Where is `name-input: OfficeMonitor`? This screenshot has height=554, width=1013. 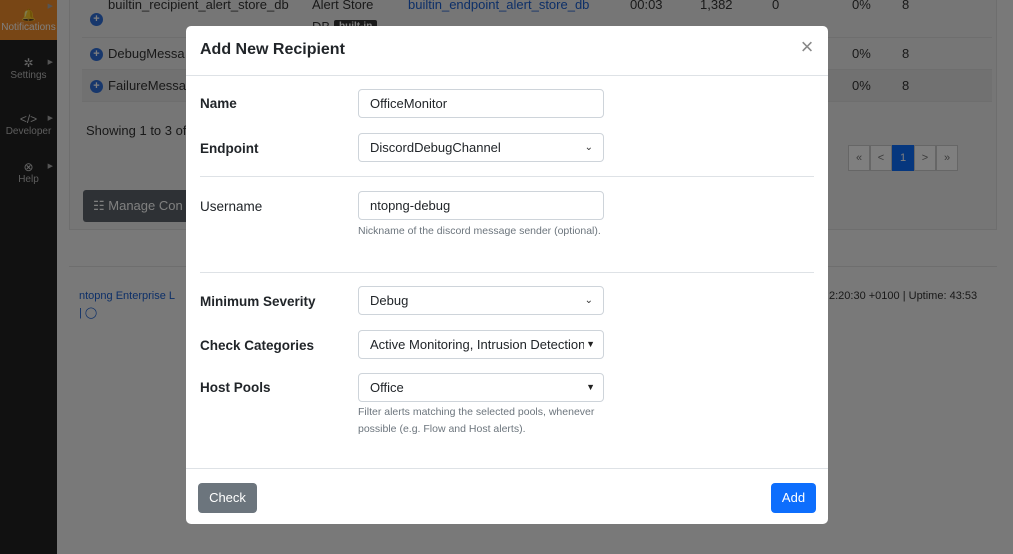
name-input: OfficeMonitor is located at coordinates (481, 103).